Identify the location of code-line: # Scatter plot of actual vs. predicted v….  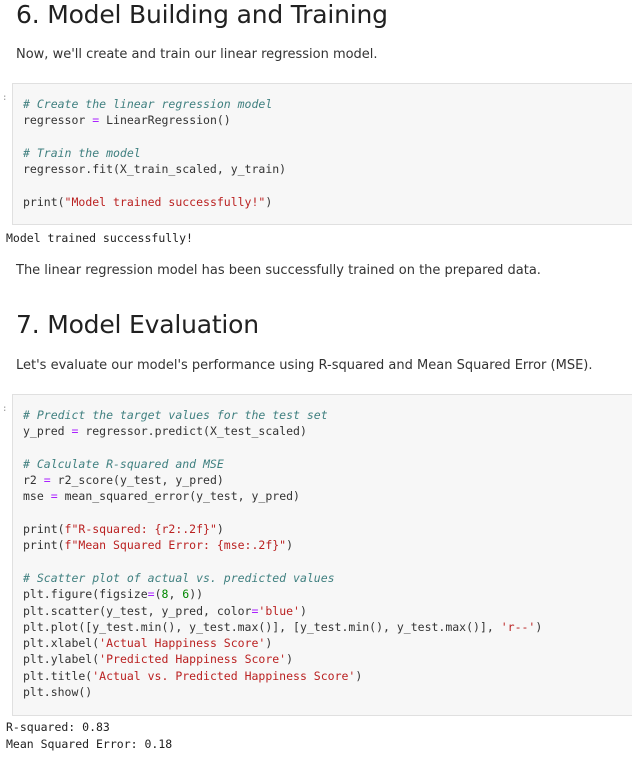
(327, 578).